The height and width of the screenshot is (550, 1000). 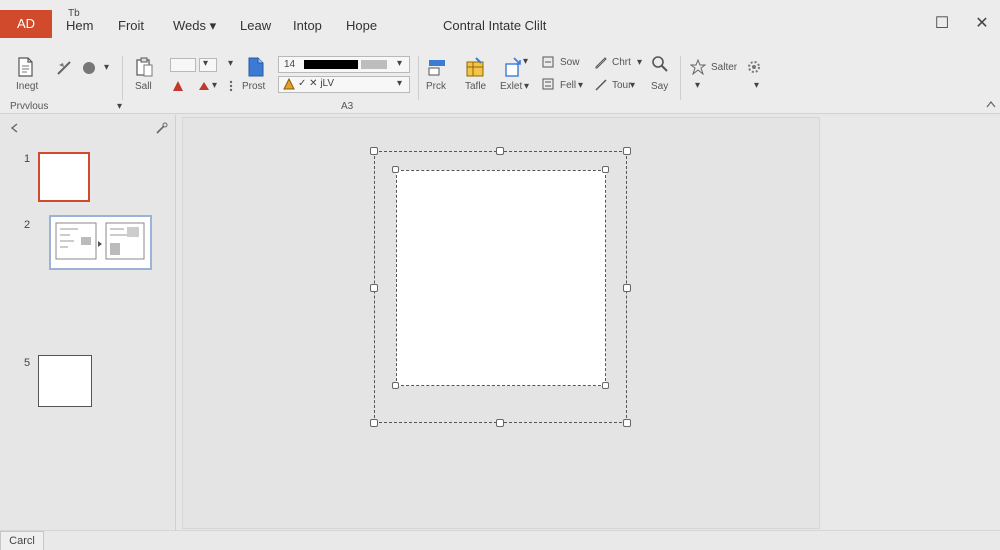 What do you see at coordinates (183, 65) in the screenshot?
I see `style-box` at bounding box center [183, 65].